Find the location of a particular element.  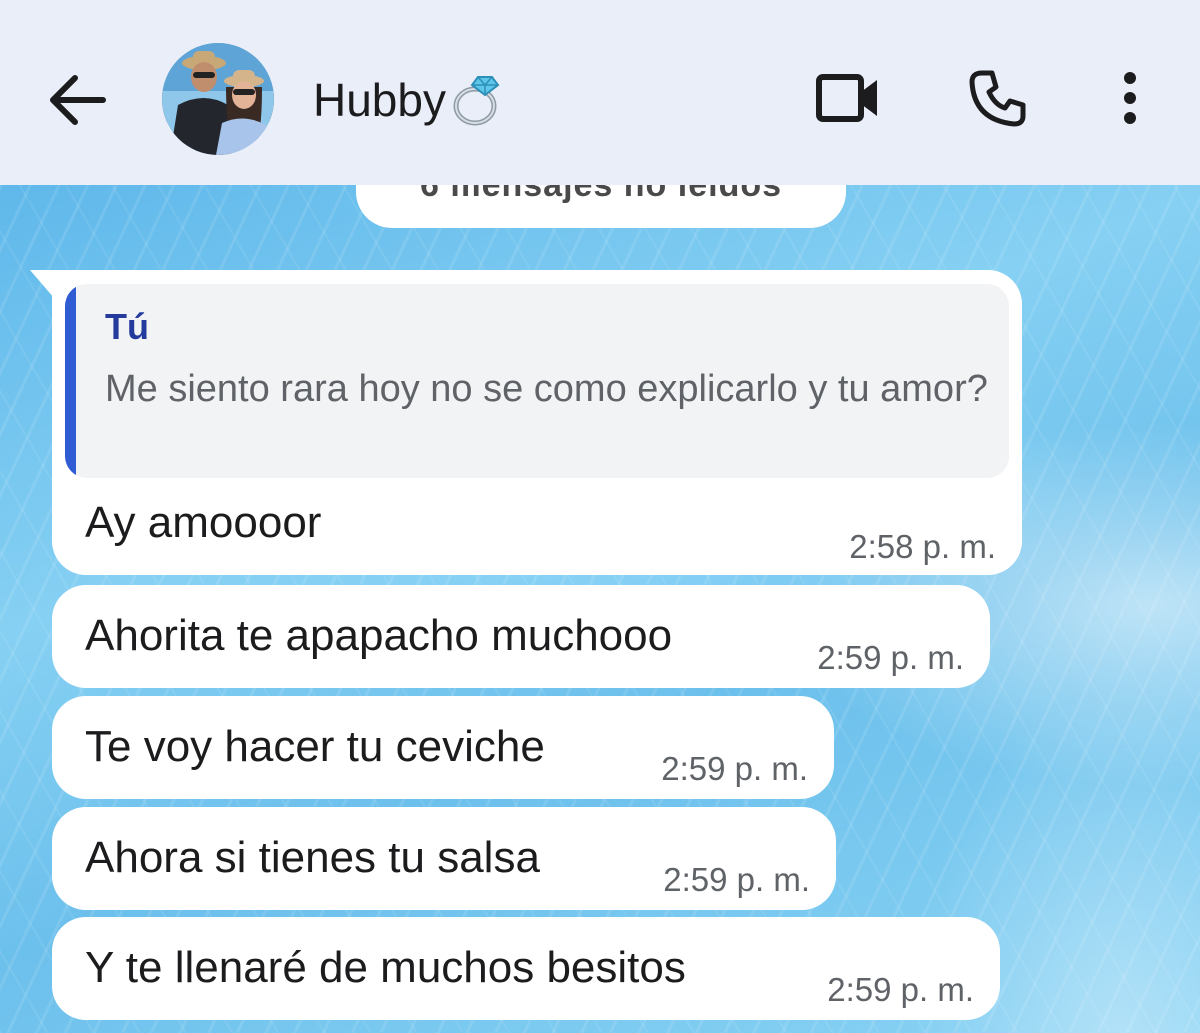

phone-icon is located at coordinates (997, 98).